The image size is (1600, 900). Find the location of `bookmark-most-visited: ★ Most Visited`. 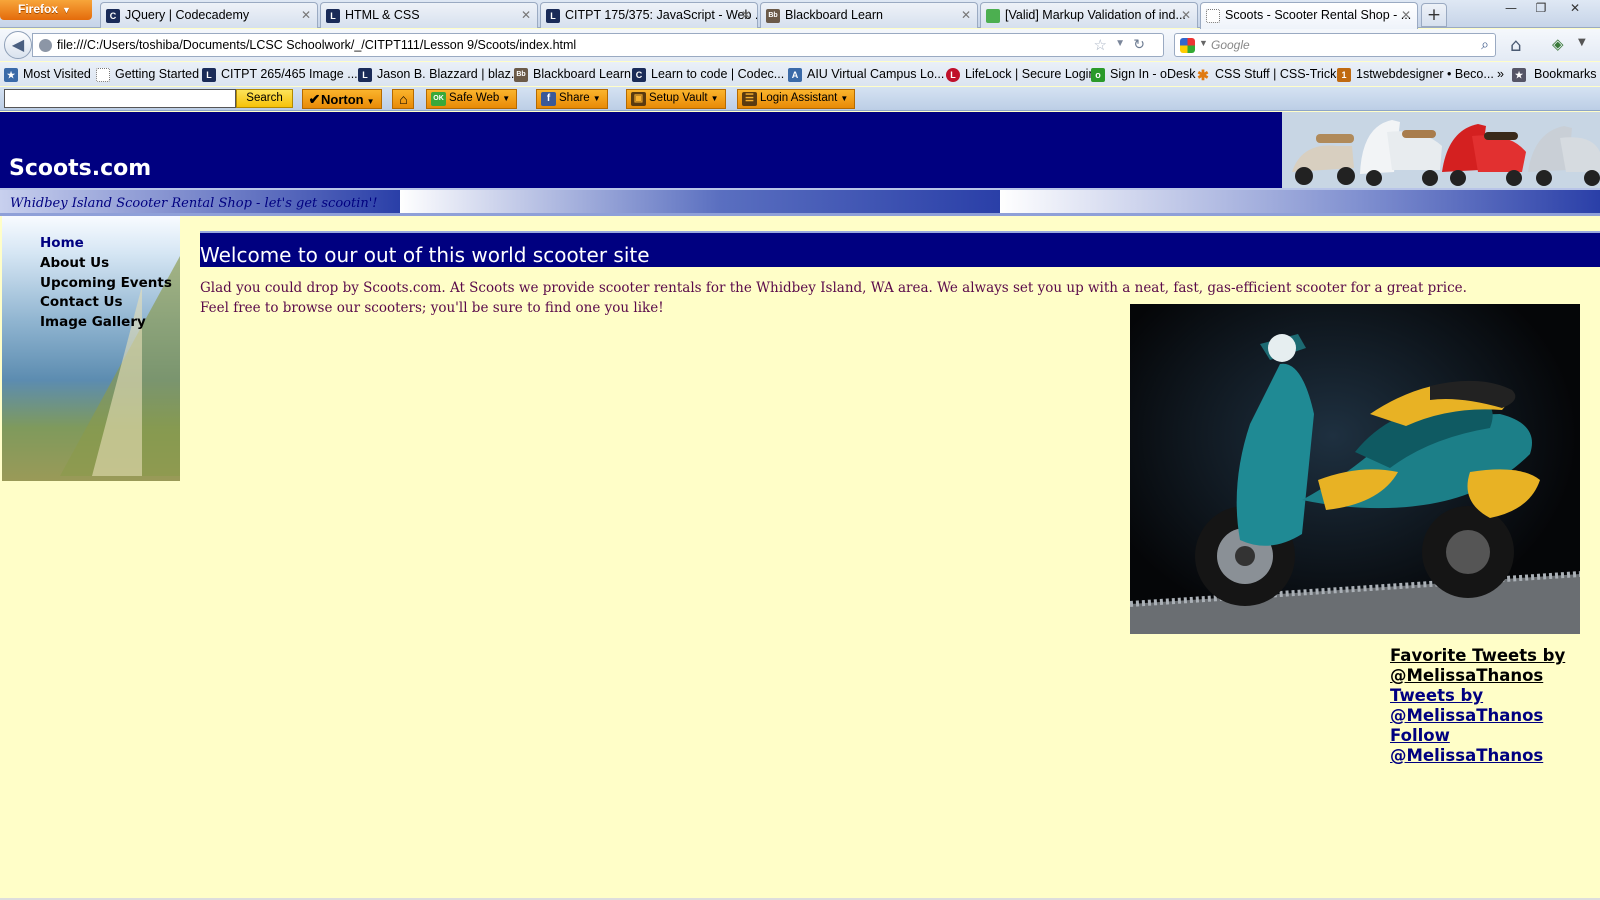

bookmark-most-visited: ★ Most Visited is located at coordinates (47, 74).